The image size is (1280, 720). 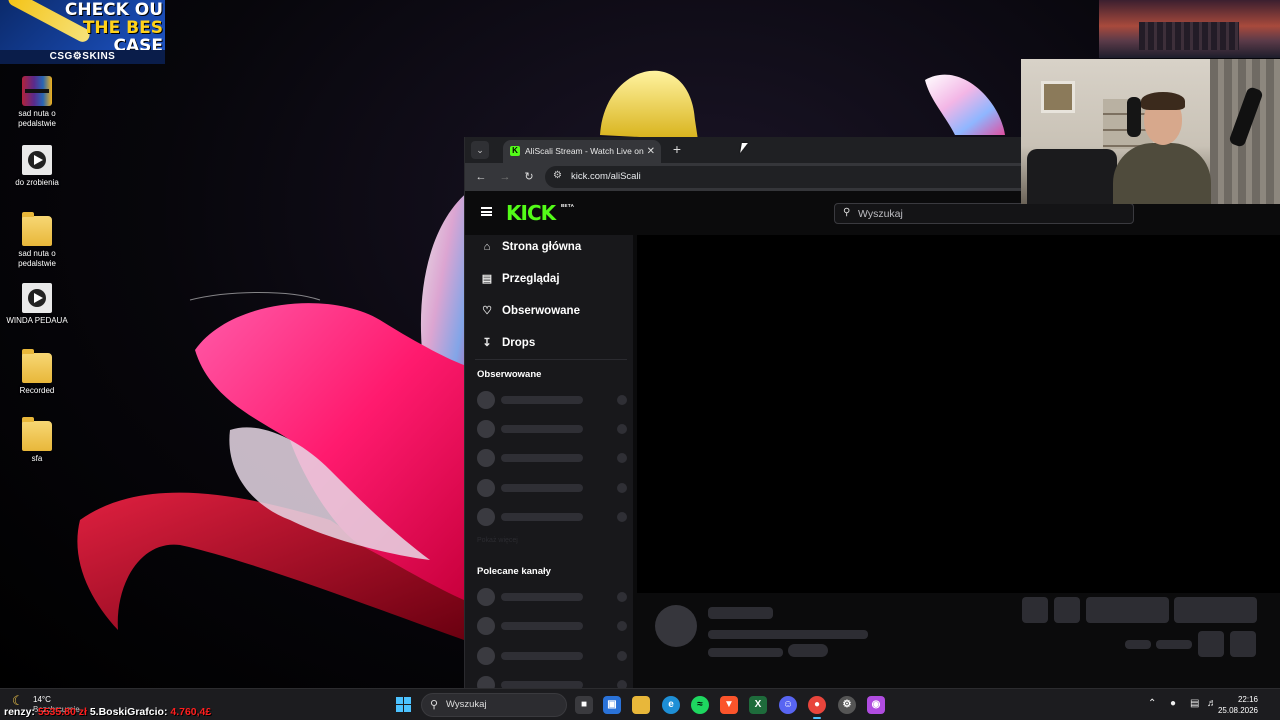 I want to click on volume-icon: ♬, so click(x=1212, y=703).